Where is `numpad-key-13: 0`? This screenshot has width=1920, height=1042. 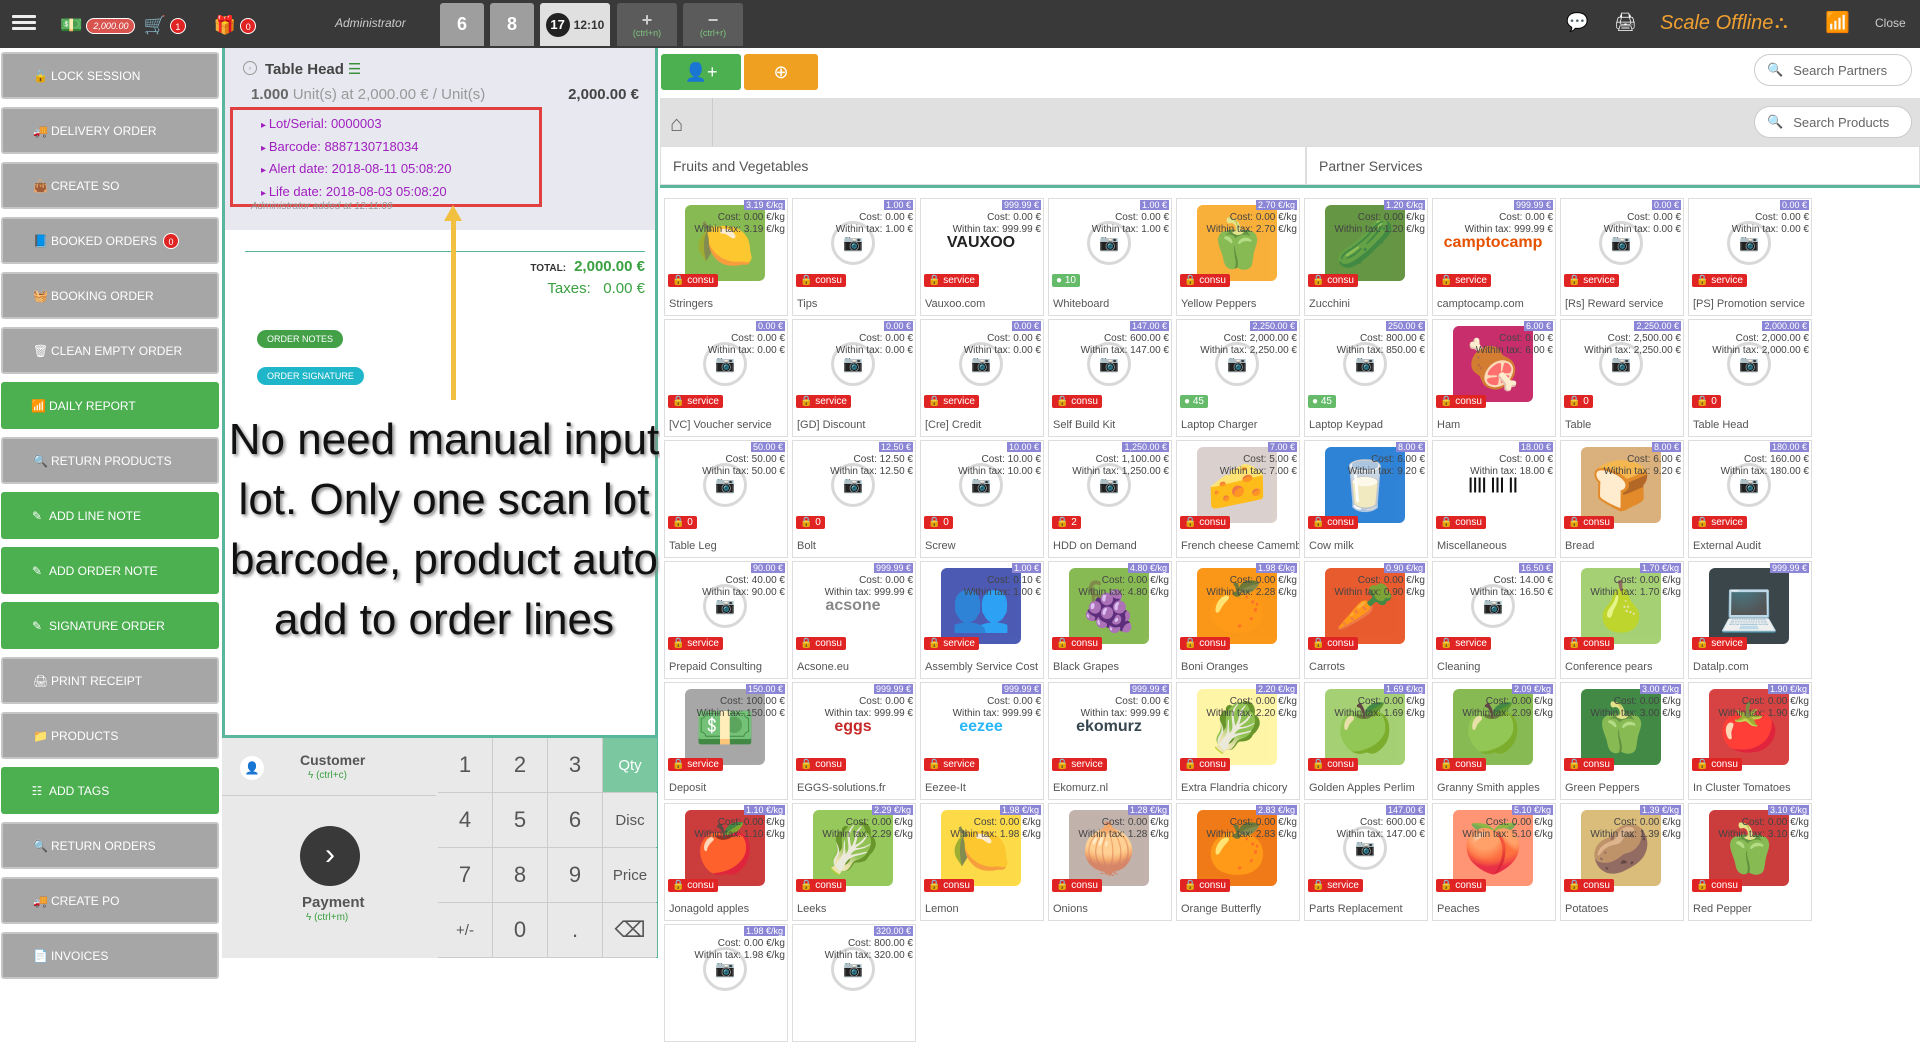
numpad-key-13: 0 is located at coordinates (520, 930).